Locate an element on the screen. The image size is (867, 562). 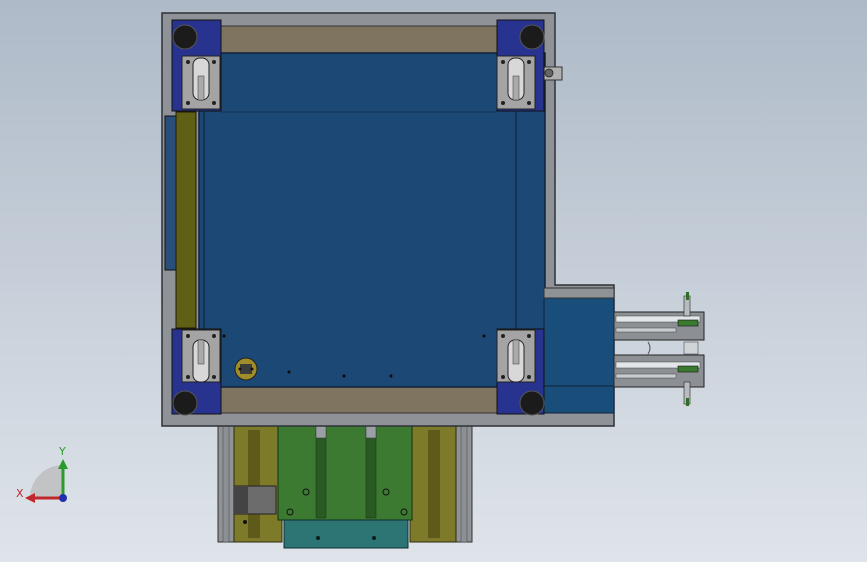
gripper-pin-upper is located at coordinates (687, 296).